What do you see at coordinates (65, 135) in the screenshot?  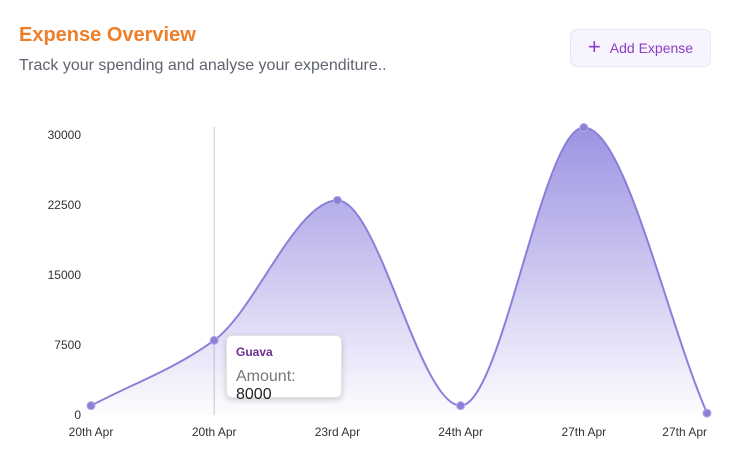 I see `y-tick-label: 30000` at bounding box center [65, 135].